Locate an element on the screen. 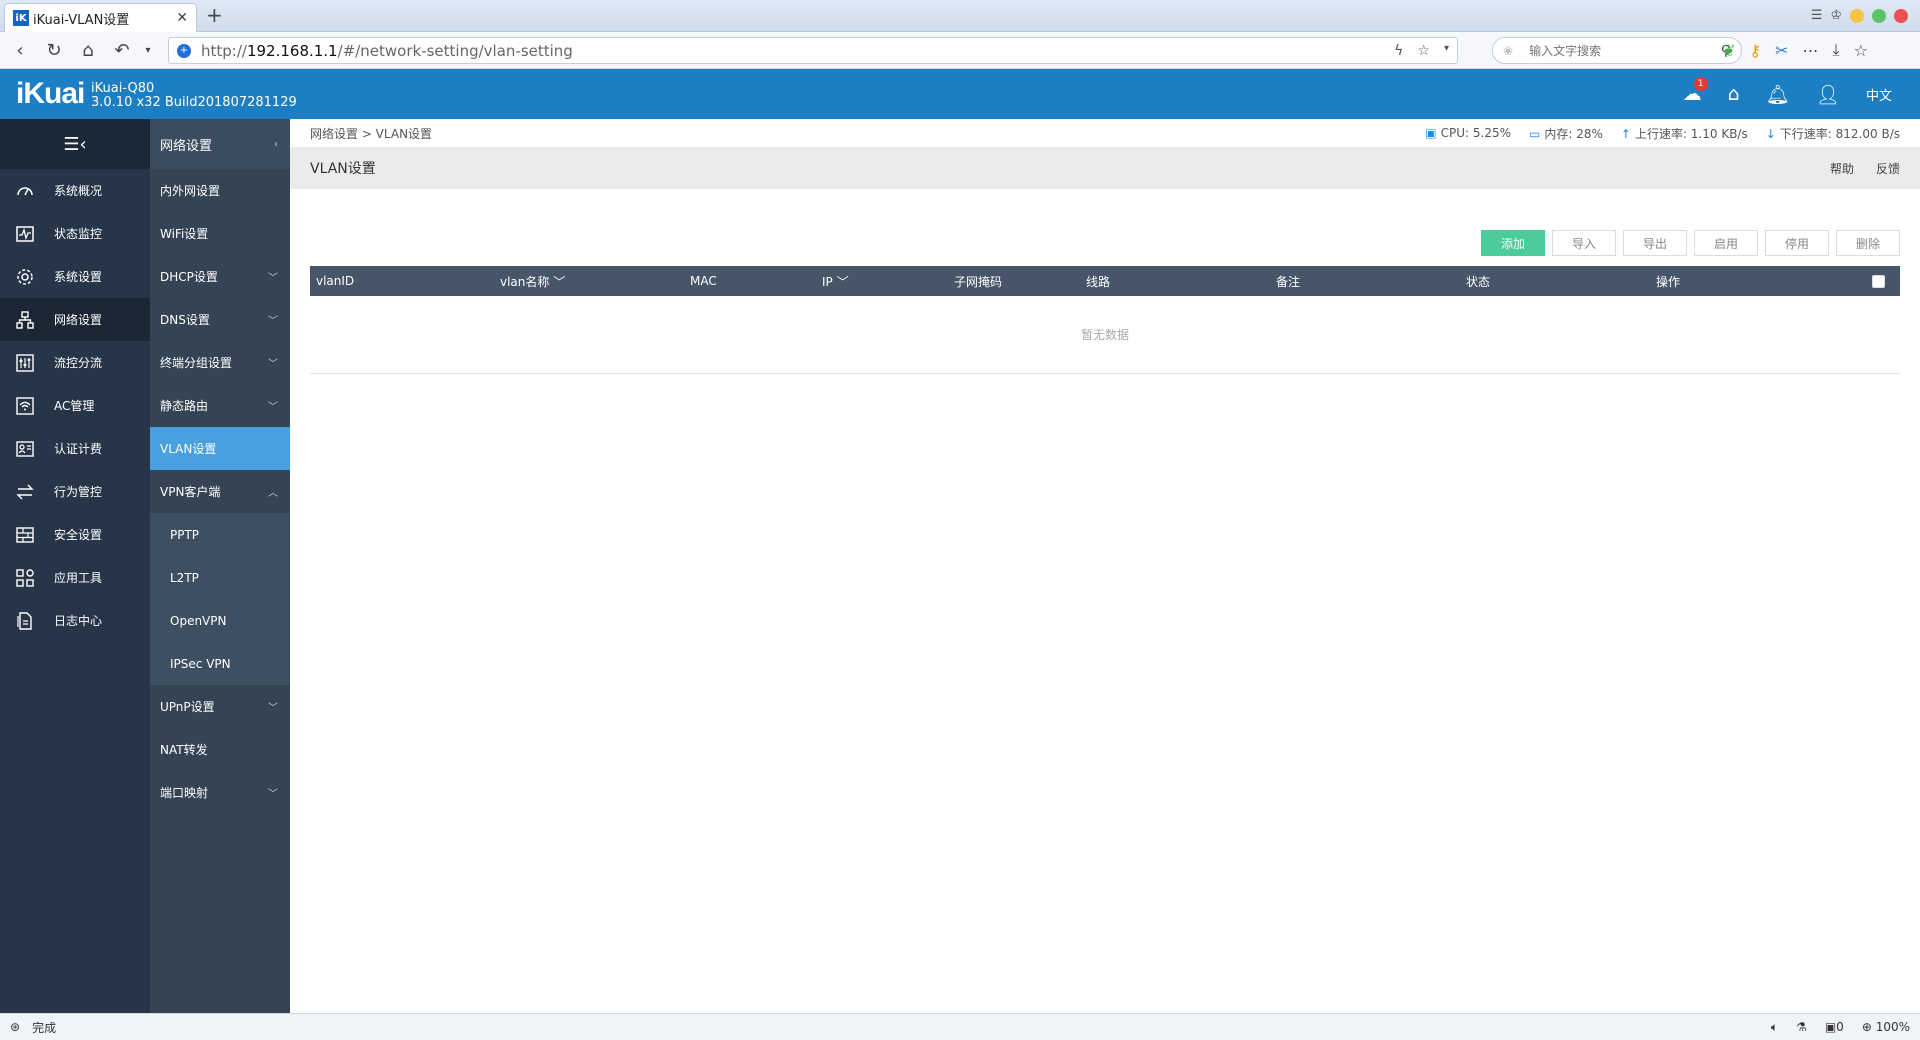 This screenshot has height=1040, width=1920. undo-icon: ↶ is located at coordinates (122, 50).